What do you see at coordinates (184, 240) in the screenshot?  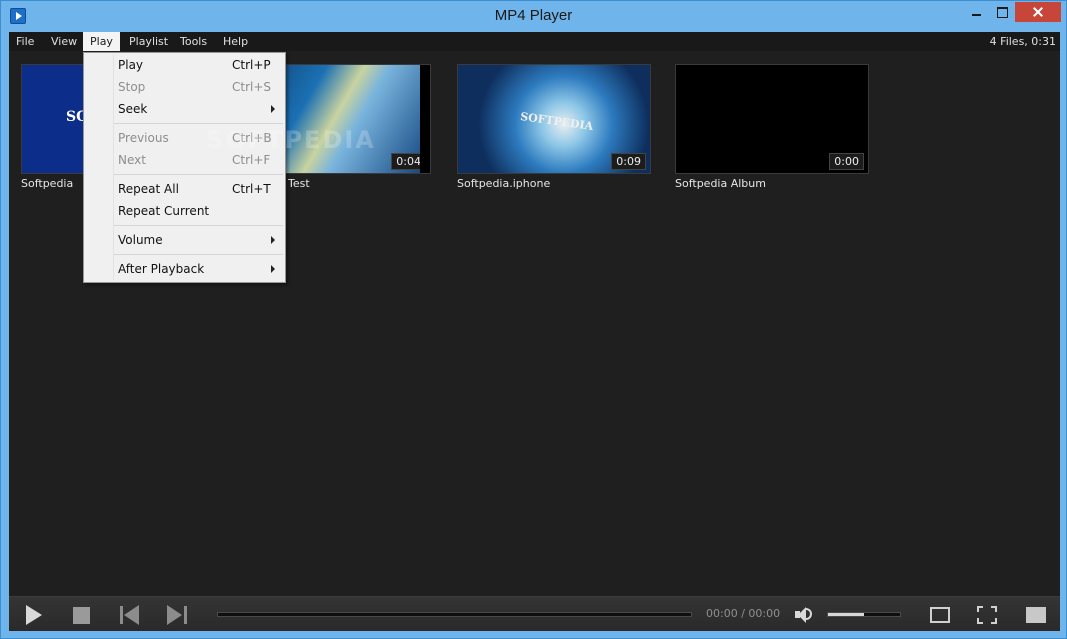 I see `menu-item-volume: Volume` at bounding box center [184, 240].